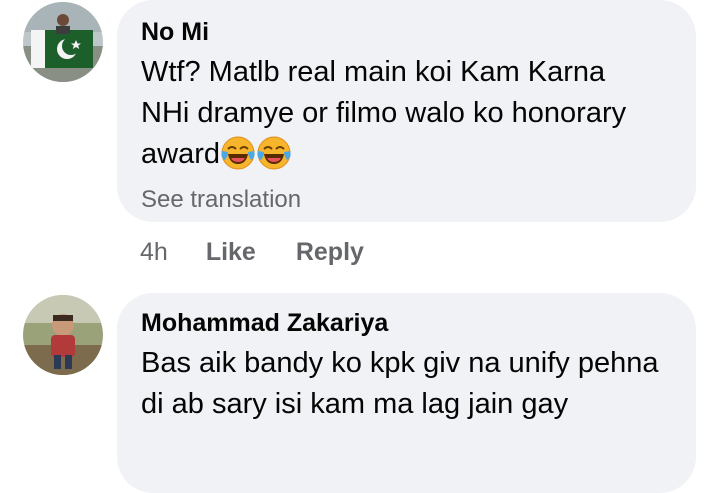 This screenshot has width=720, height=493. Describe the element at coordinates (154, 252) in the screenshot. I see `comment-timestamp: 4h` at that location.